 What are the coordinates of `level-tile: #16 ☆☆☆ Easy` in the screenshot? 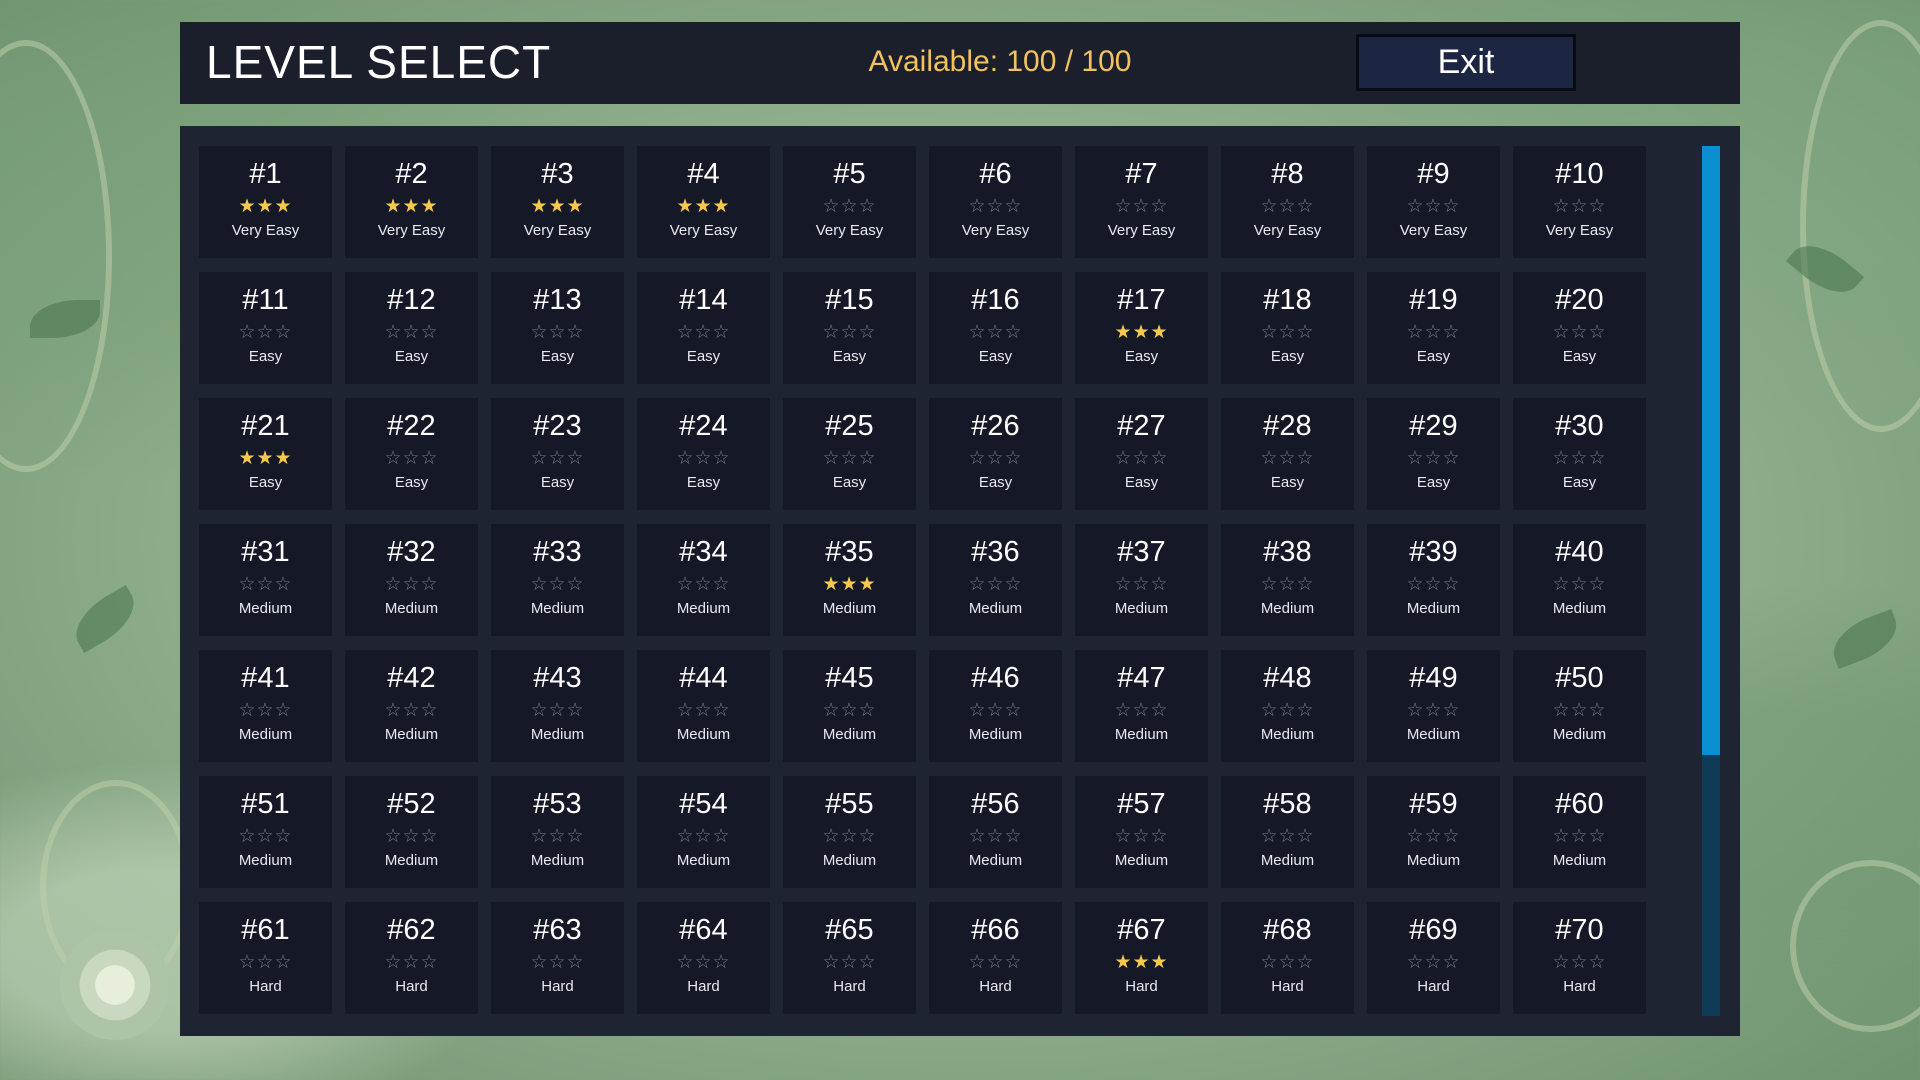 It's located at (995, 328).